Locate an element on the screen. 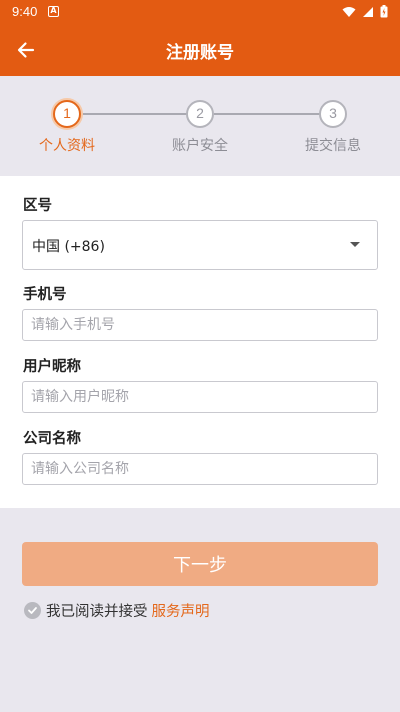  status-time: 9:40 is located at coordinates (25, 11).